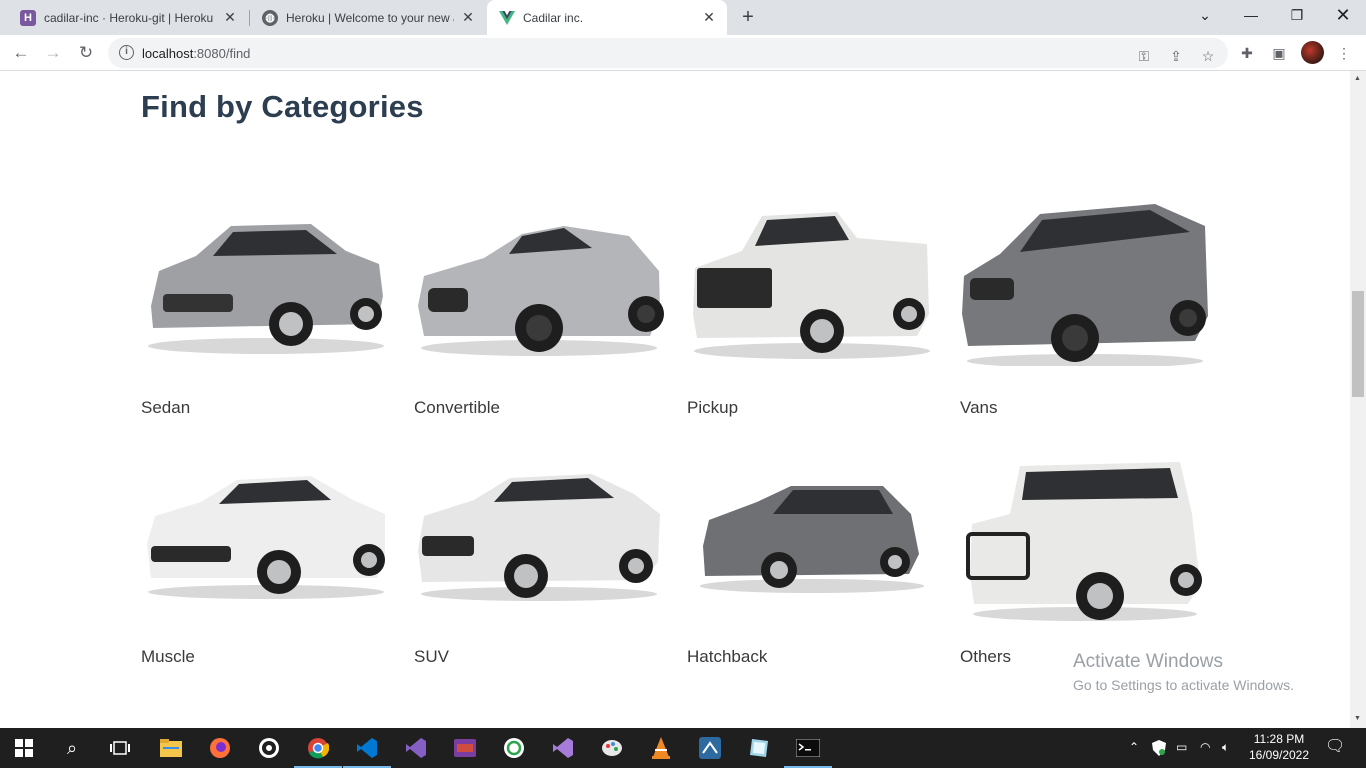  What do you see at coordinates (1247, 53) in the screenshot?
I see `extensions-icon: ✚` at bounding box center [1247, 53].